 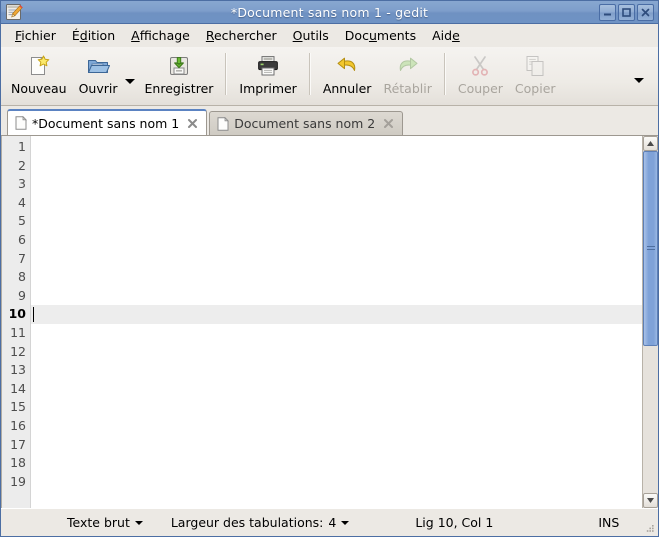 I want to click on cursor-position: Lig 10, Col 1, so click(x=454, y=522).